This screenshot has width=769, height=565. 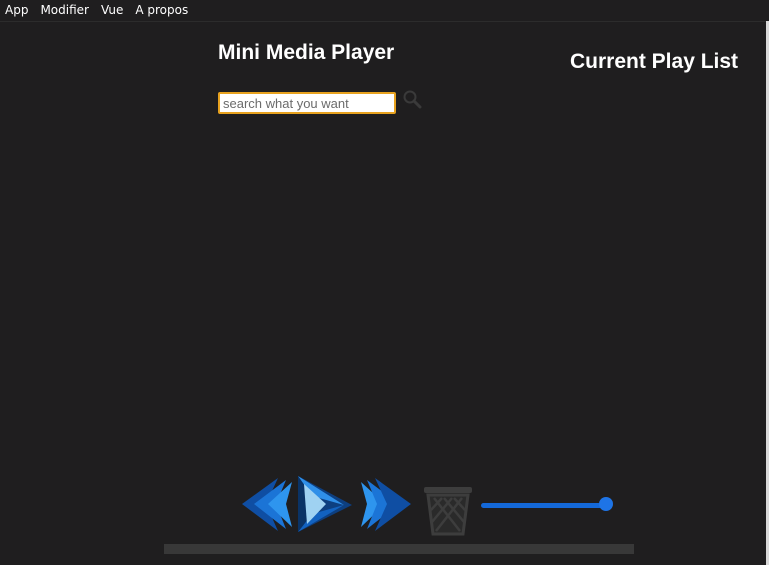 I want to click on next-button, so click(x=386, y=504).